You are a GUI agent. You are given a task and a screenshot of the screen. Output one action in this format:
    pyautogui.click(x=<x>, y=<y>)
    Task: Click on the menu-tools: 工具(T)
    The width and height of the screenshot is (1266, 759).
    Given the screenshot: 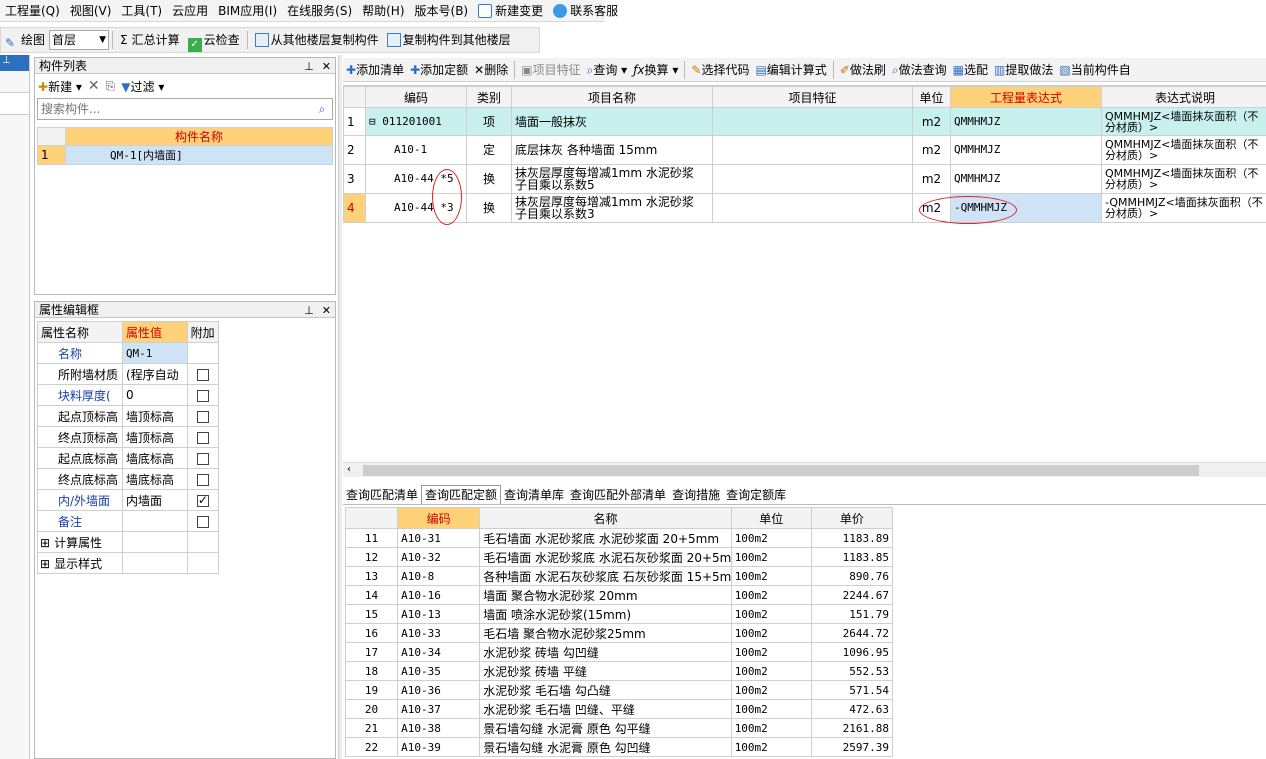 What is the action you would take?
    pyautogui.click(x=141, y=11)
    